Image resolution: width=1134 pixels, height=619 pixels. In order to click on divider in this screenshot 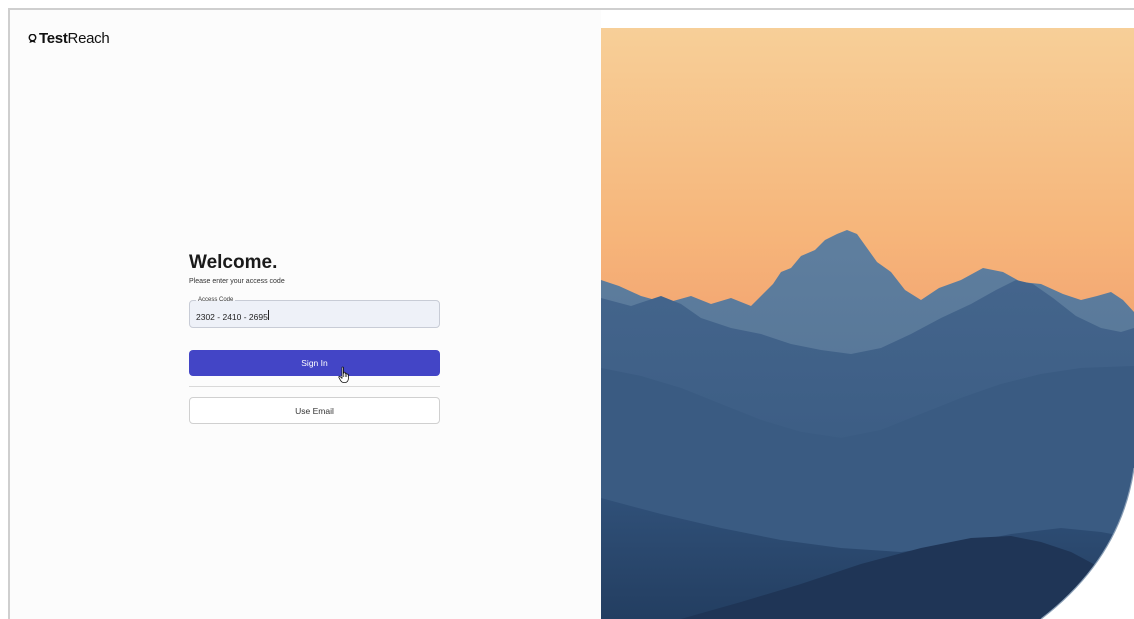, I will do `click(314, 386)`.